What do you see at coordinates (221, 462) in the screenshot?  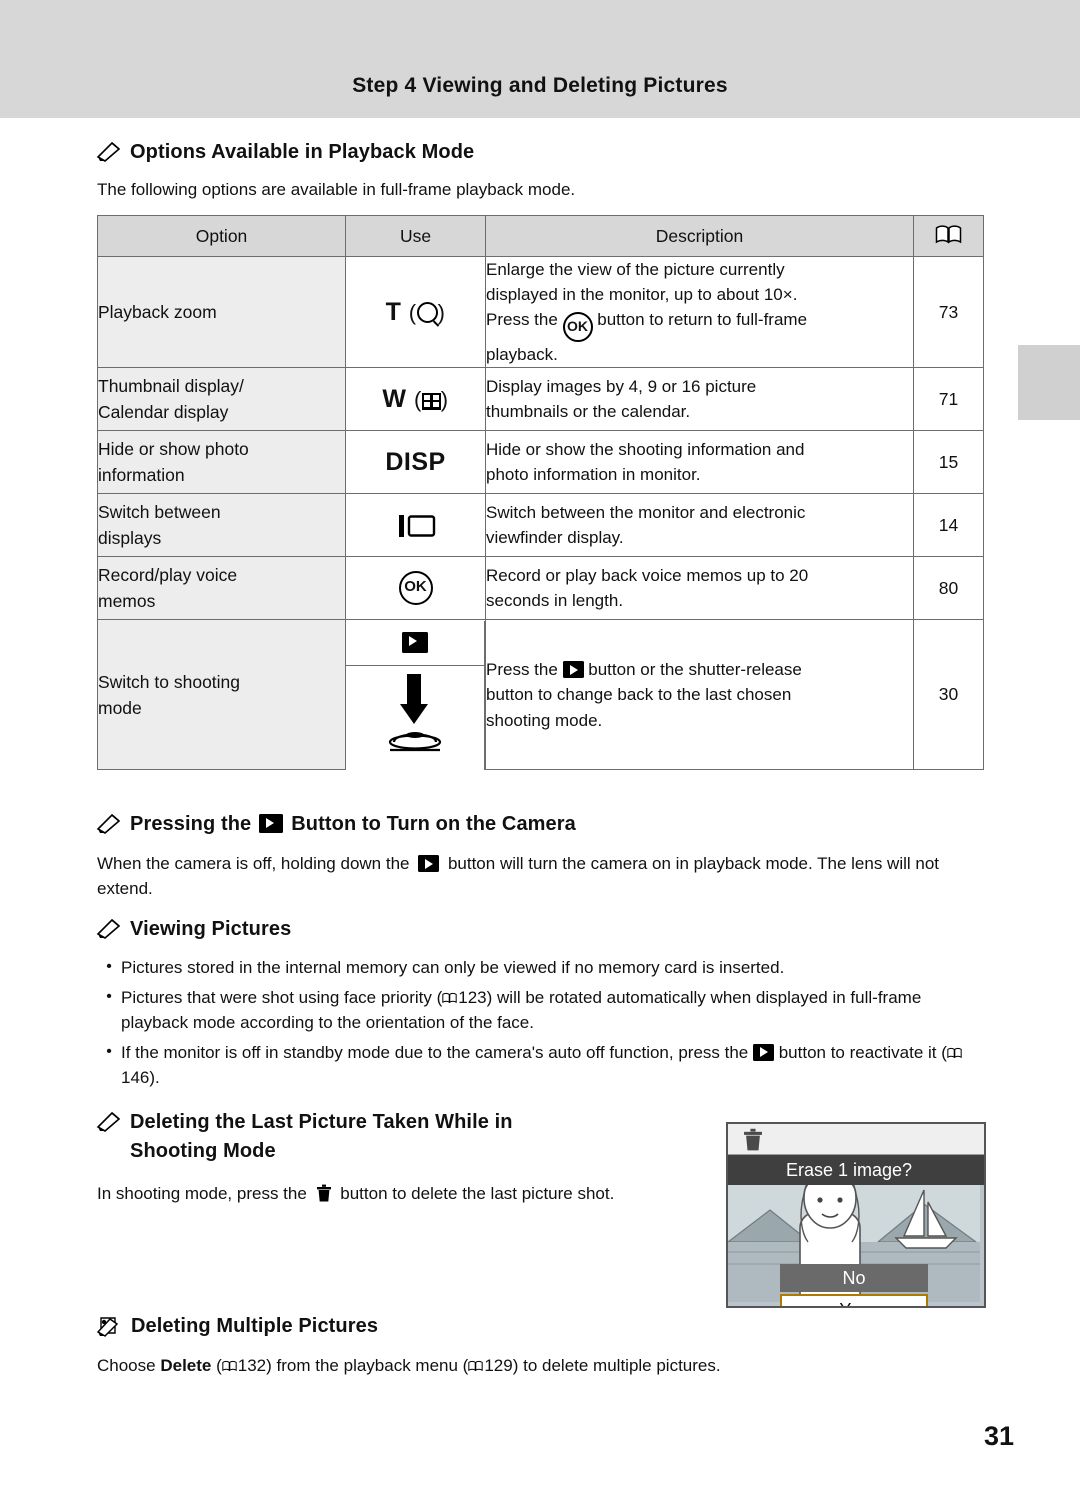 I see `cell-option: Hide or show photo information` at bounding box center [221, 462].